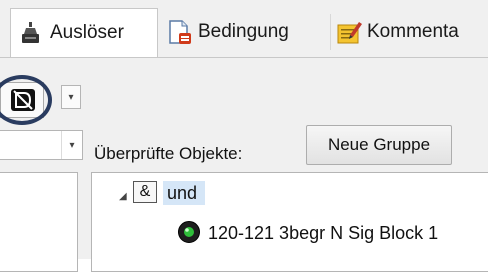 This screenshot has height=272, width=488. I want to click on tab-trigger-label: Auslöser, so click(87, 32).